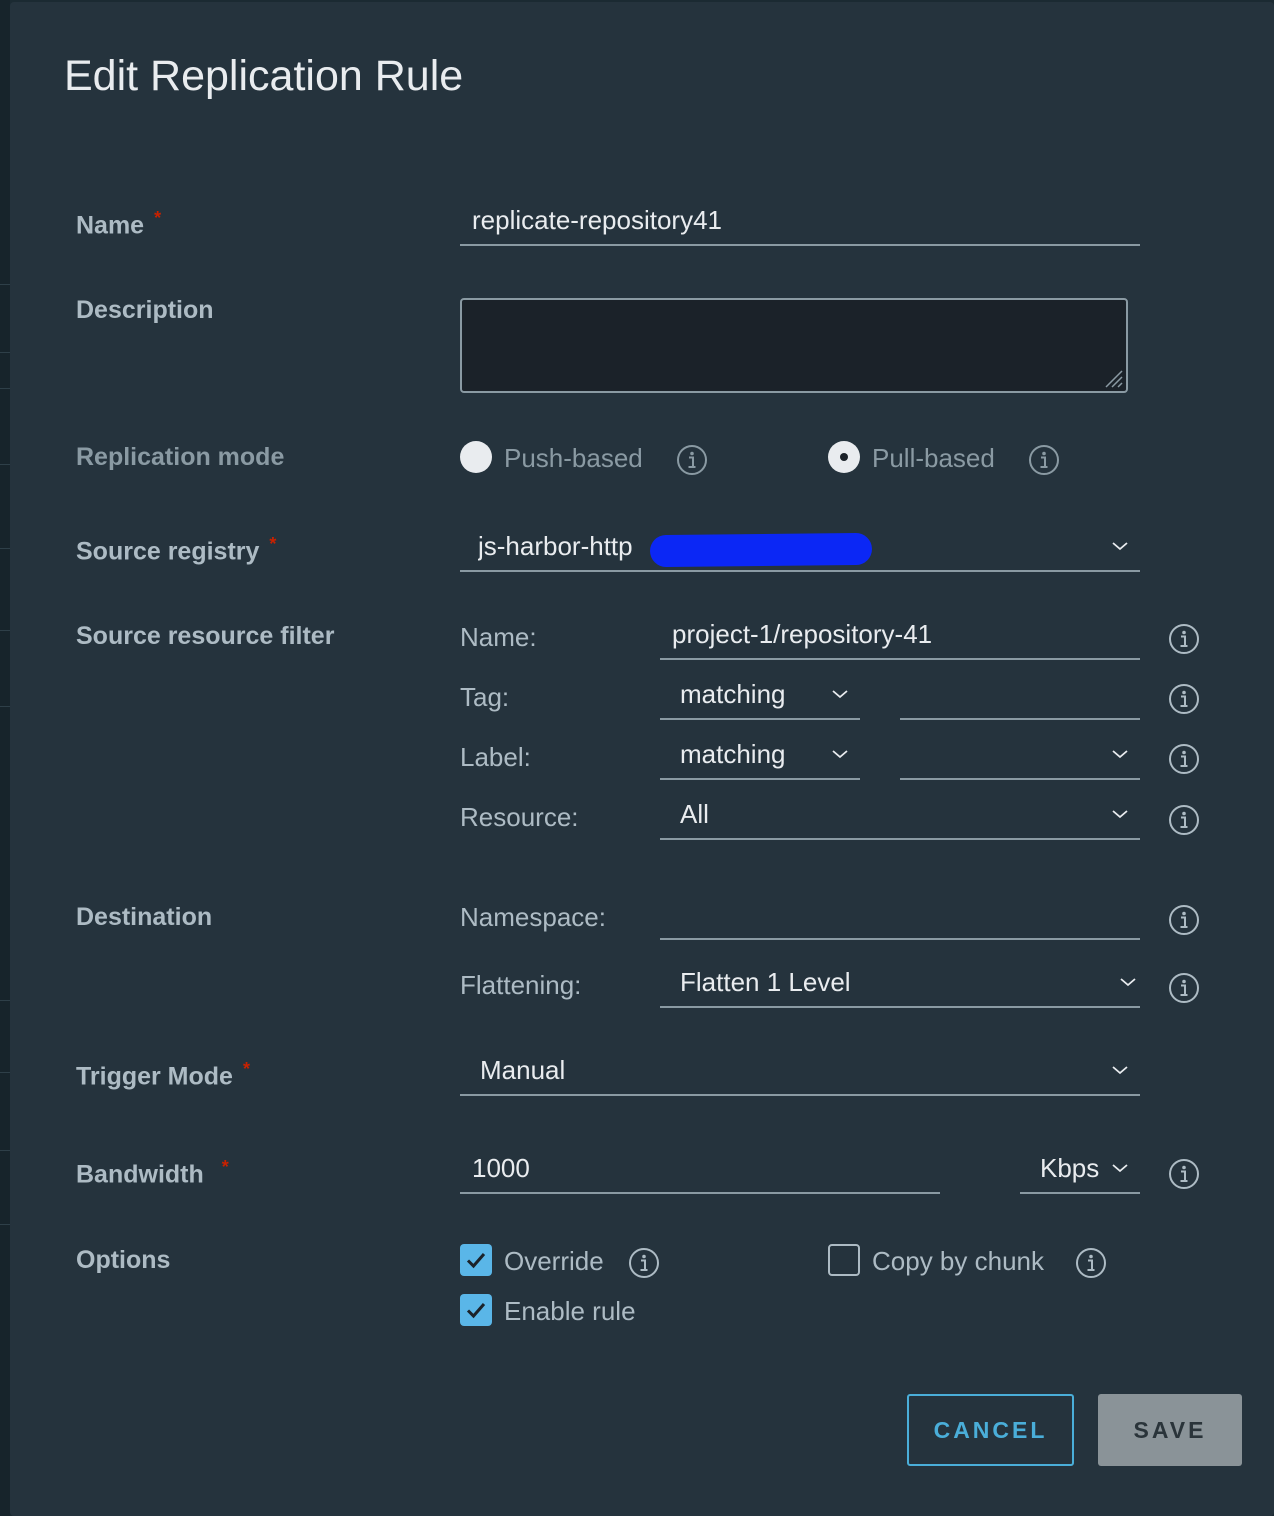 This screenshot has height=1516, width=1274. Describe the element at coordinates (1020, 697) in the screenshot. I see `tag-pattern-input` at that location.